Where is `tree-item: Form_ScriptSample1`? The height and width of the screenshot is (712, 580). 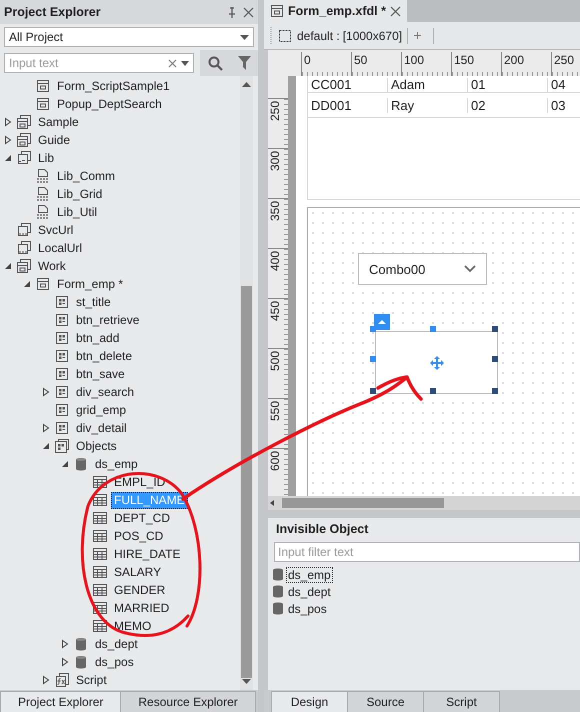 tree-item: Form_ScriptSample1 is located at coordinates (113, 86).